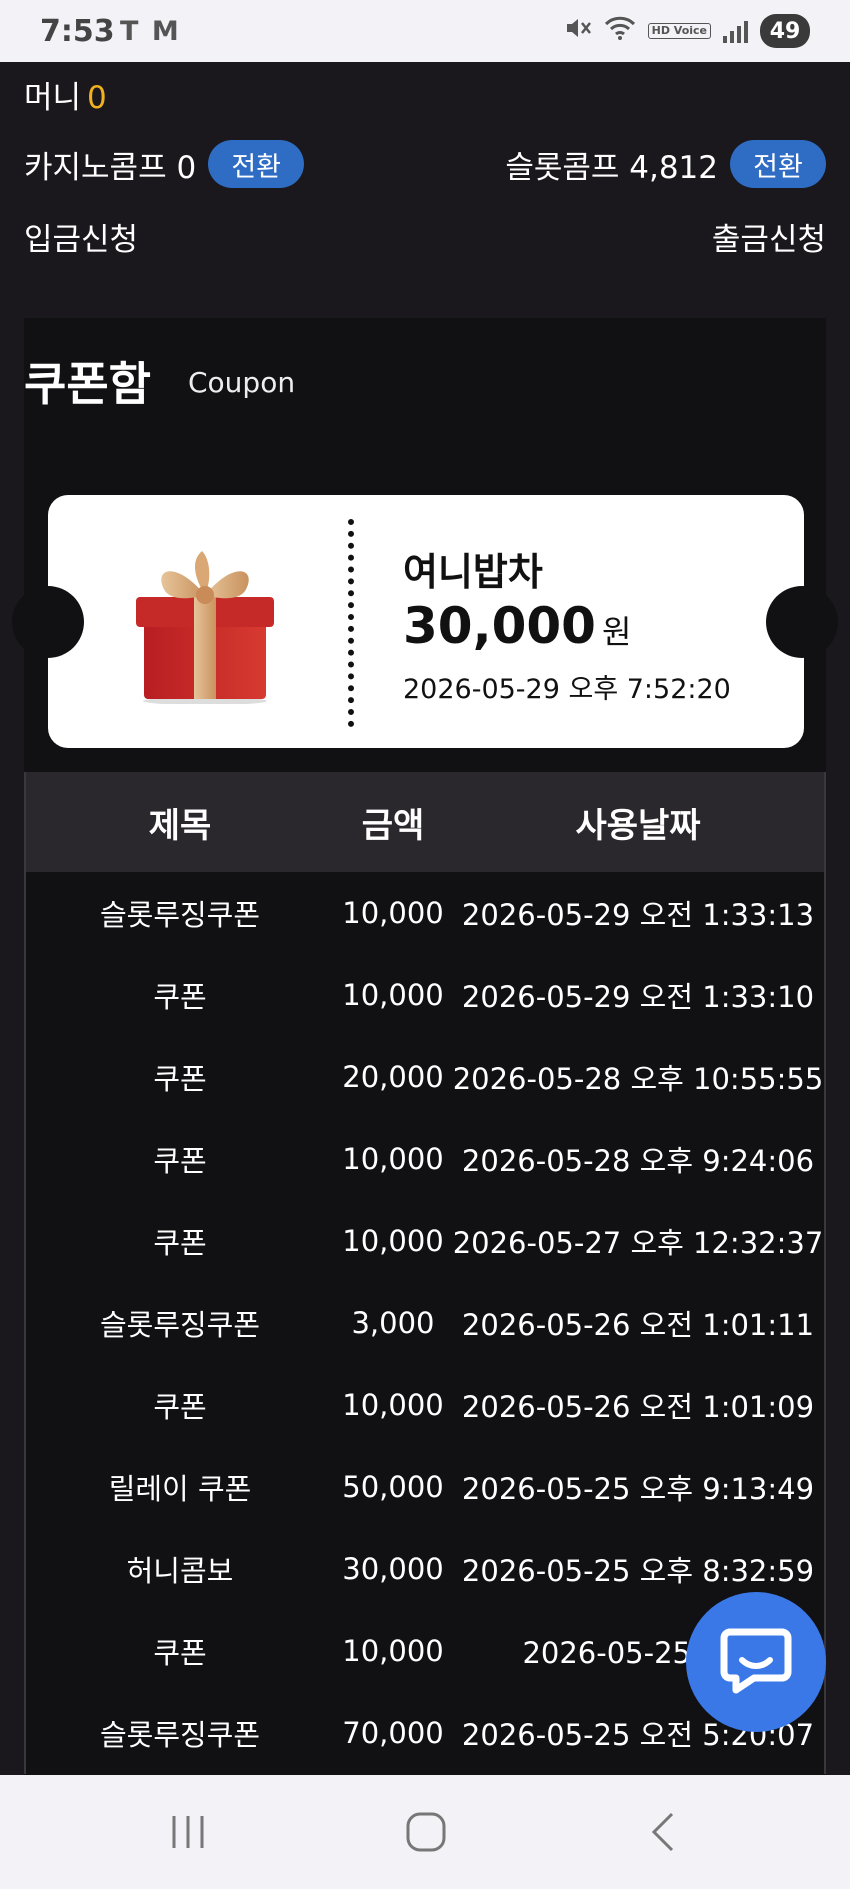 Image resolution: width=850 pixels, height=1889 pixels. What do you see at coordinates (188, 1832) in the screenshot?
I see `recent-apps-icon` at bounding box center [188, 1832].